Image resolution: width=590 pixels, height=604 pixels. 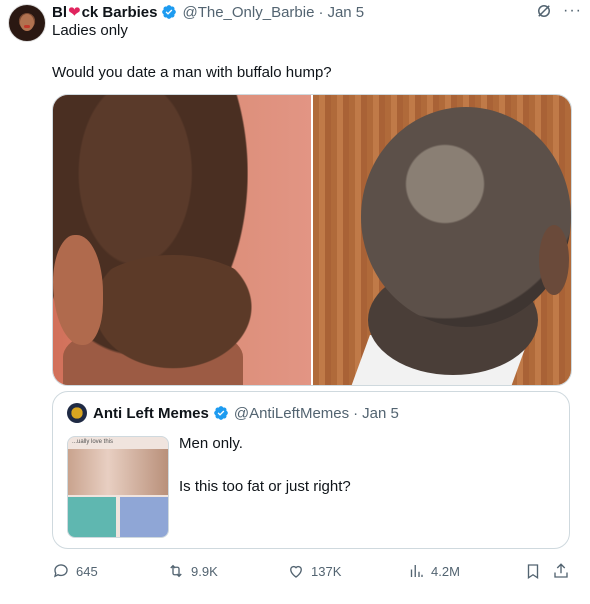 What do you see at coordinates (59, 12) in the screenshot?
I see `author-name-part1: Bl` at bounding box center [59, 12].